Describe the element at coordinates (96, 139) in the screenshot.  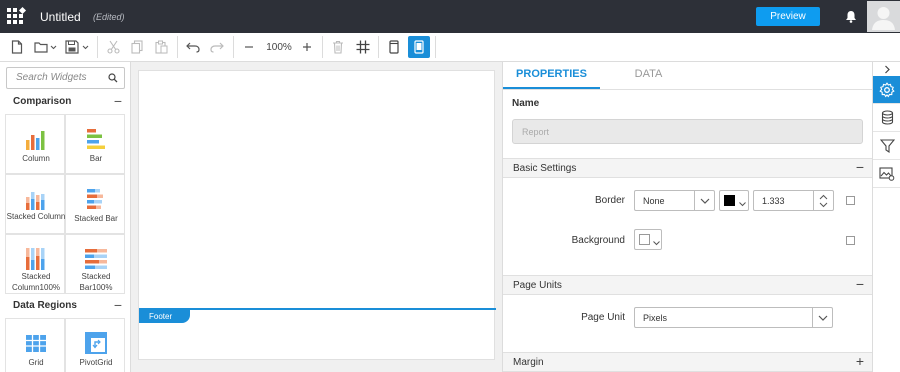
I see `bar-chart-icon` at that location.